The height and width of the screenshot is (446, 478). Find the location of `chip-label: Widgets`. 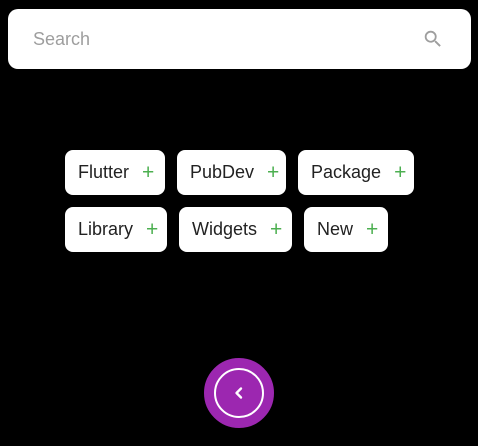

chip-label: Widgets is located at coordinates (225, 229).